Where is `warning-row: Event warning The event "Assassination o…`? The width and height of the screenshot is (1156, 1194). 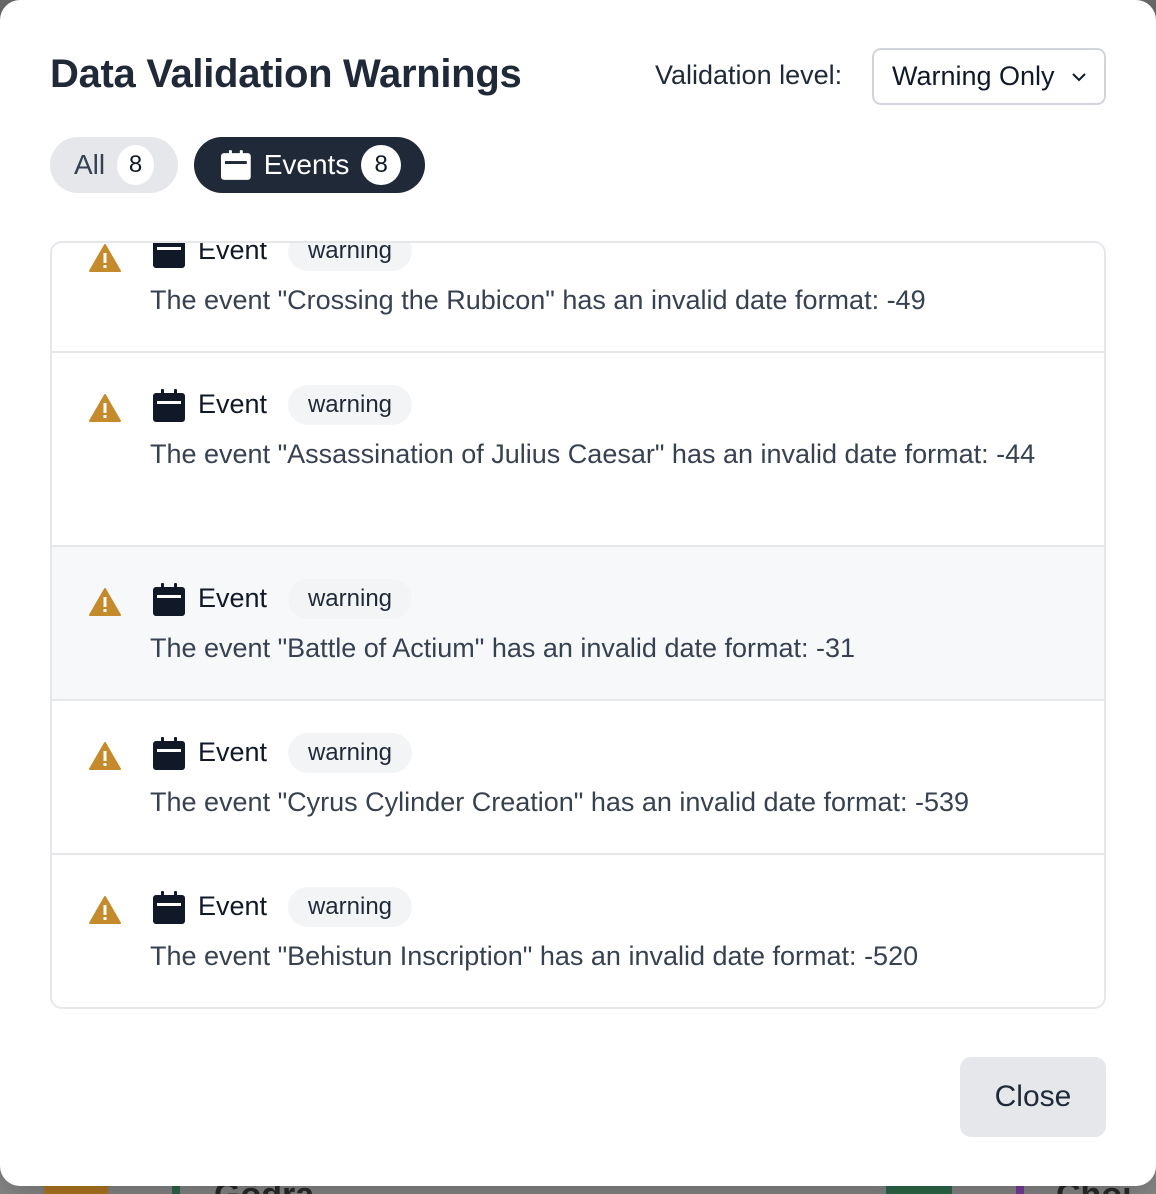
warning-row: Event warning The event "Assassination o… is located at coordinates (578, 450).